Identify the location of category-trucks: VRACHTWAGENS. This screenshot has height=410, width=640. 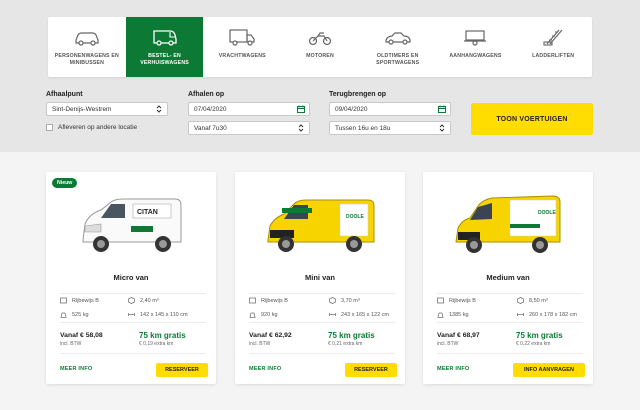
(242, 47).